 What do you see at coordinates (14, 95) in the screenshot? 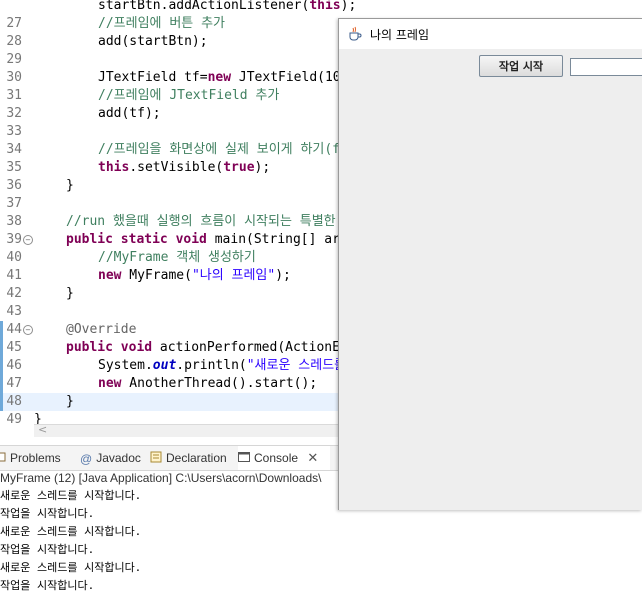
I see `line-number: 31` at bounding box center [14, 95].